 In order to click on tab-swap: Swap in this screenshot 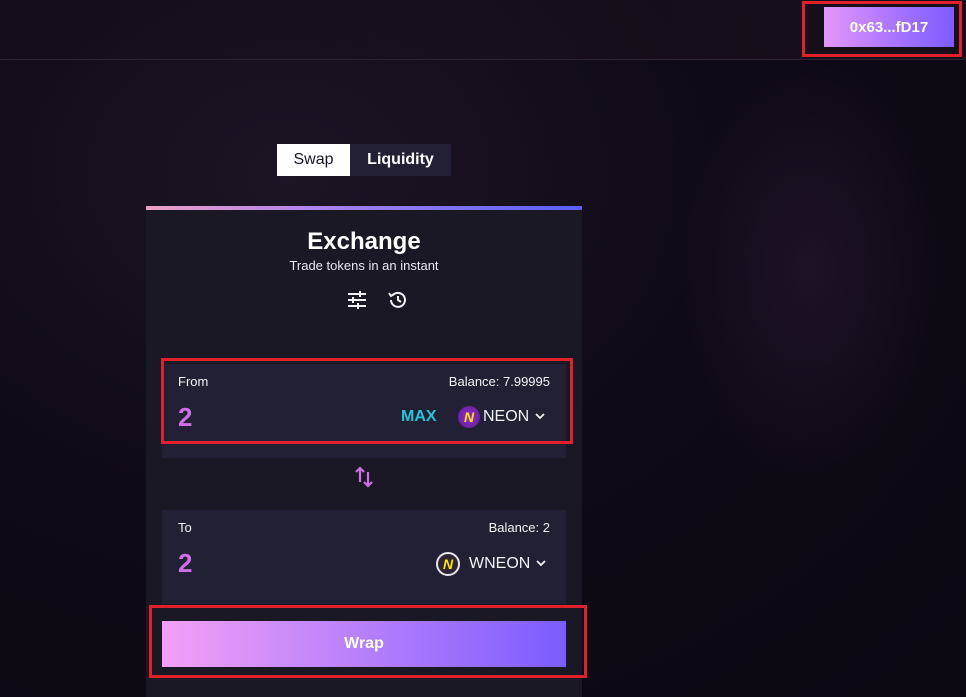, I will do `click(313, 160)`.